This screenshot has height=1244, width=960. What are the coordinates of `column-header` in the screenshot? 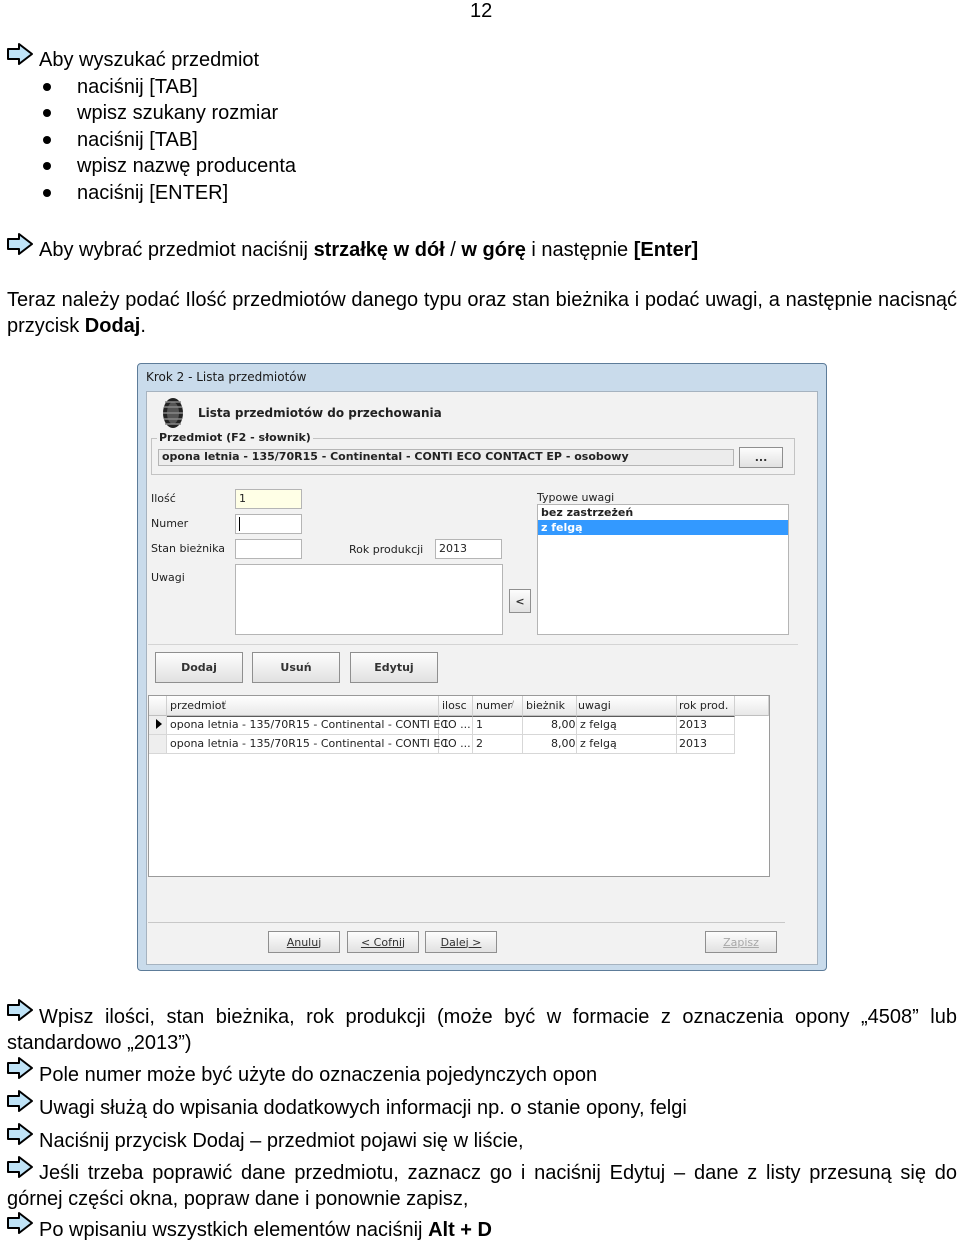 It's located at (752, 706).